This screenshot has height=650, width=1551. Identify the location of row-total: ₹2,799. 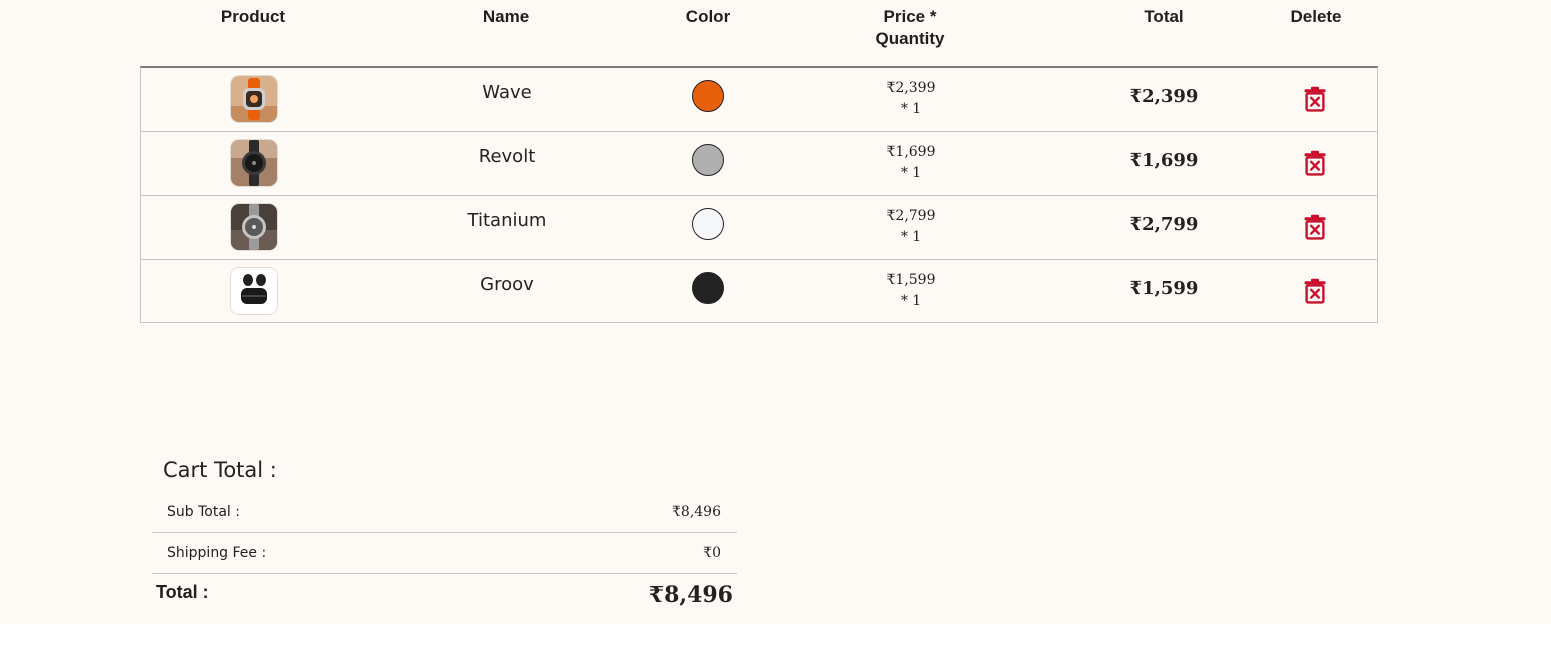
(1164, 224).